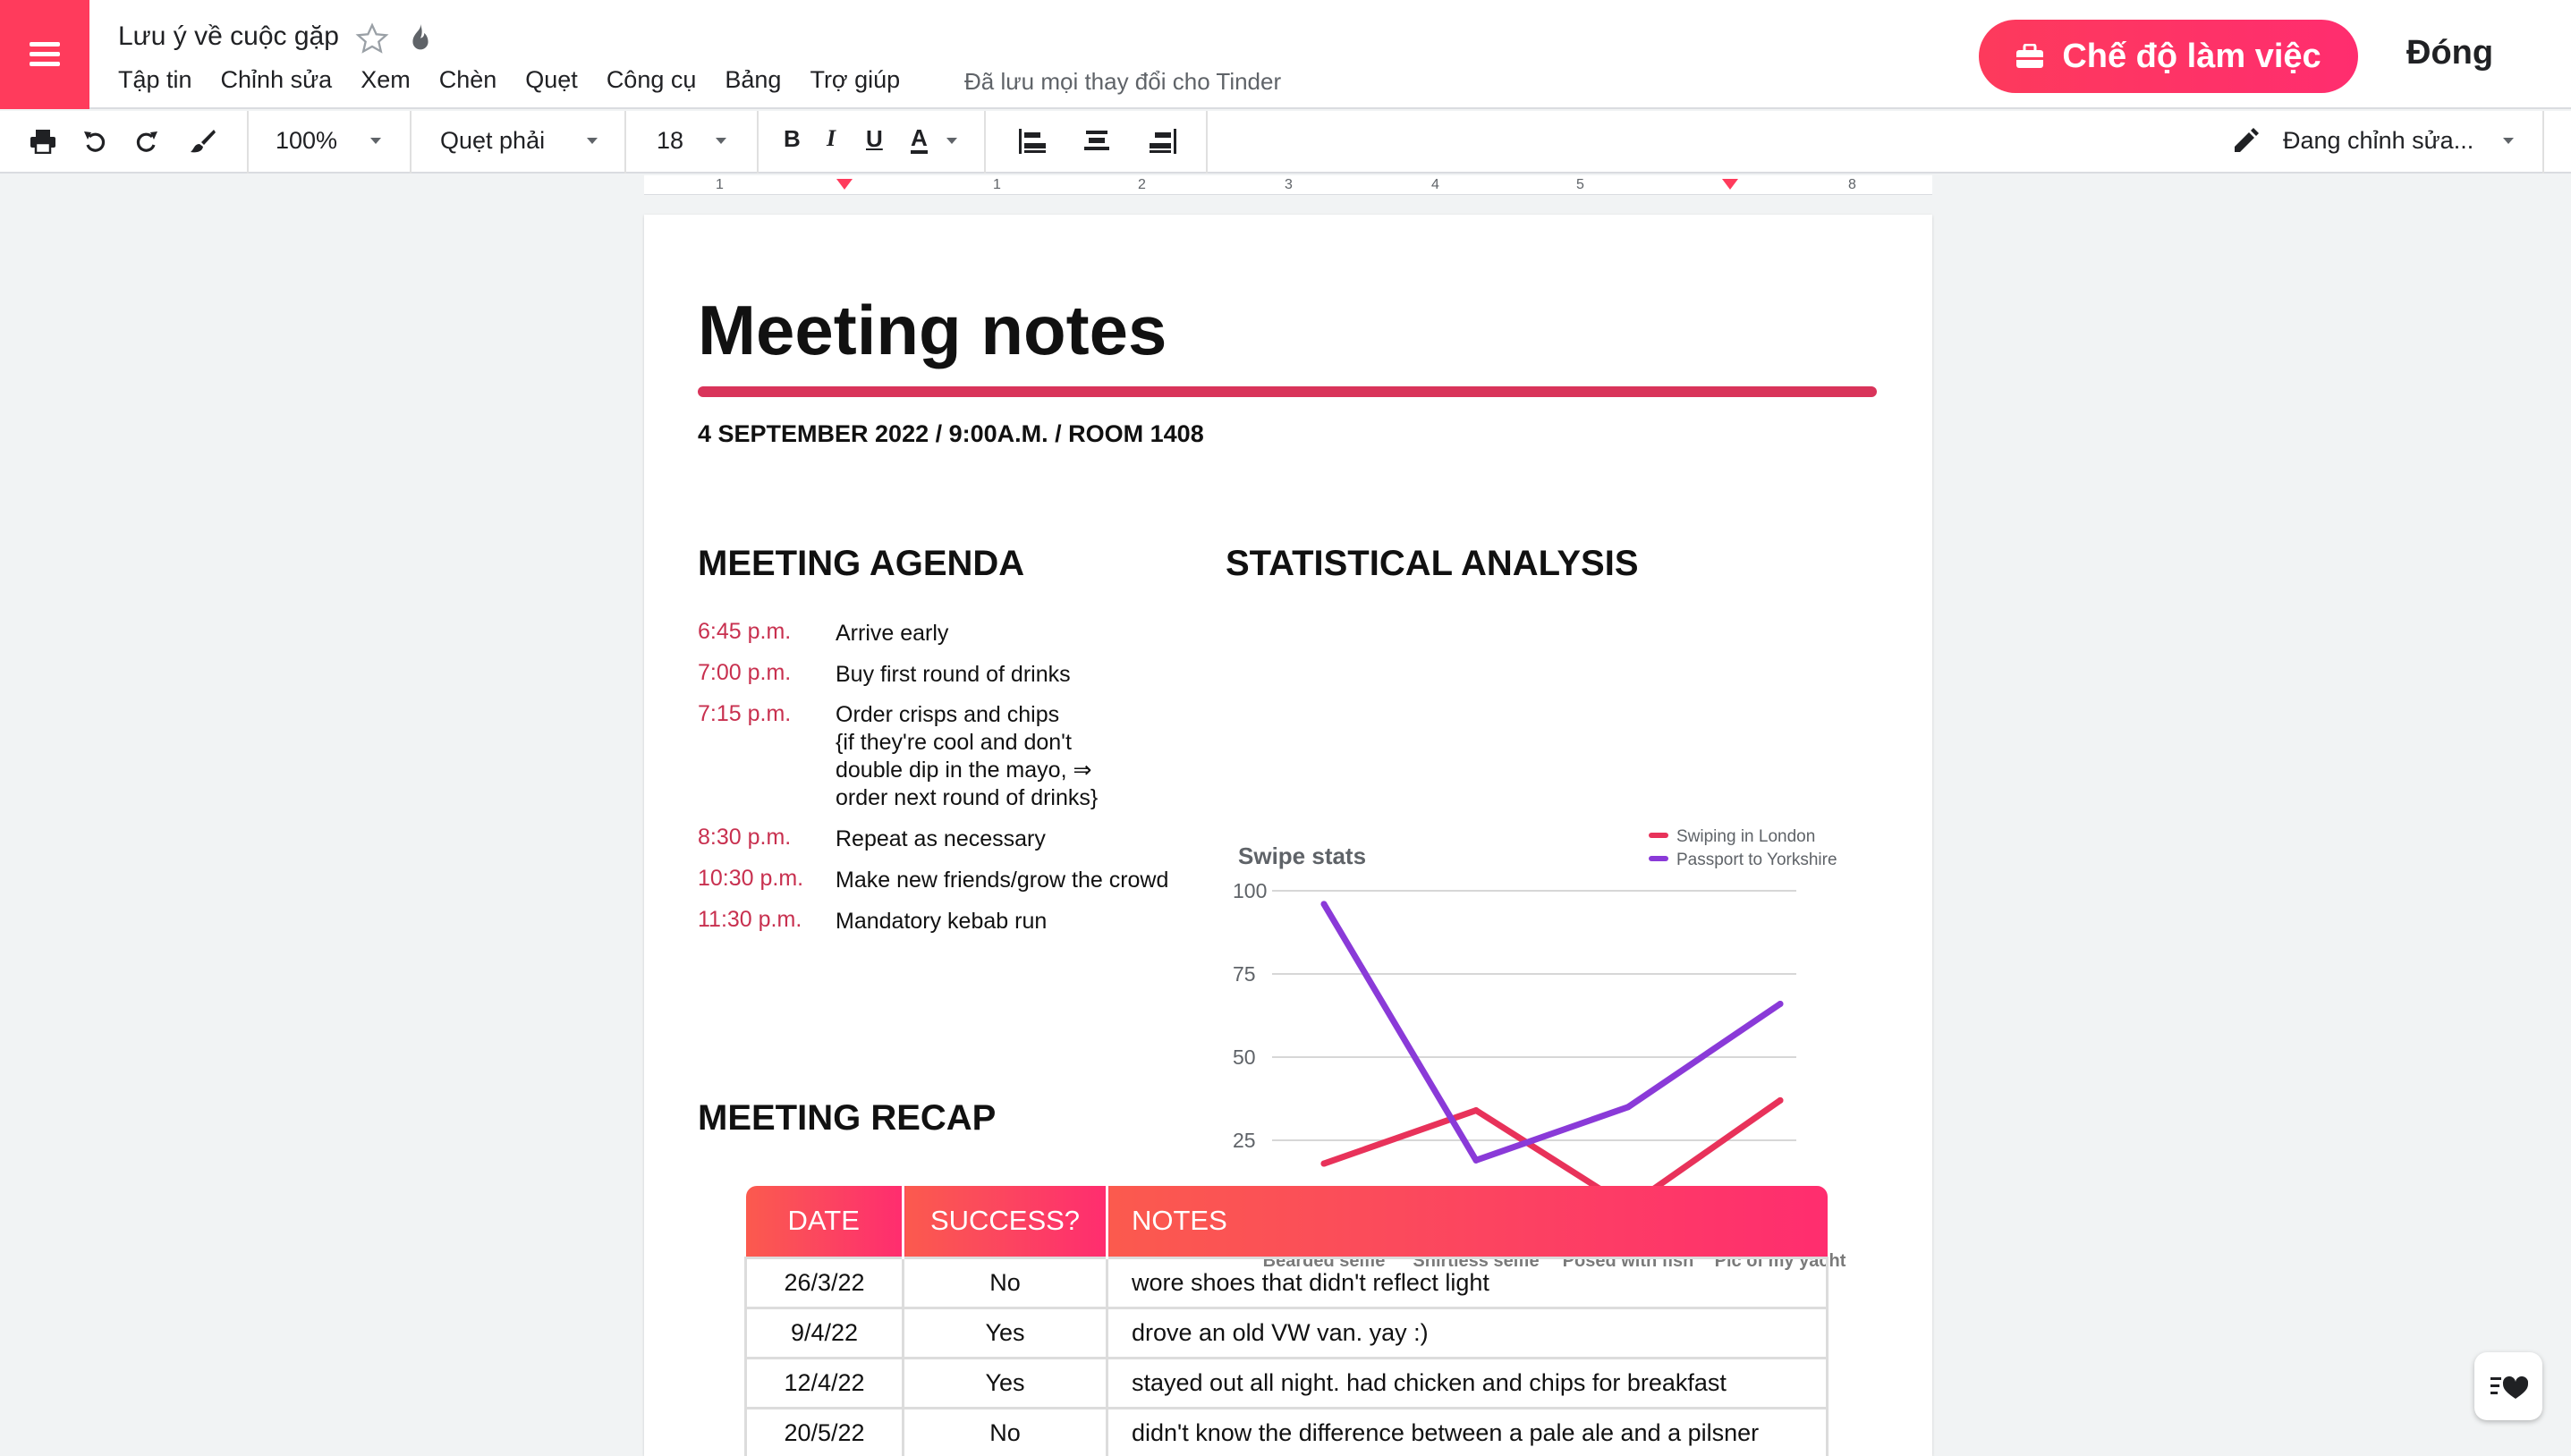 The image size is (2571, 1456). I want to click on right-indent-marker, so click(1730, 184).